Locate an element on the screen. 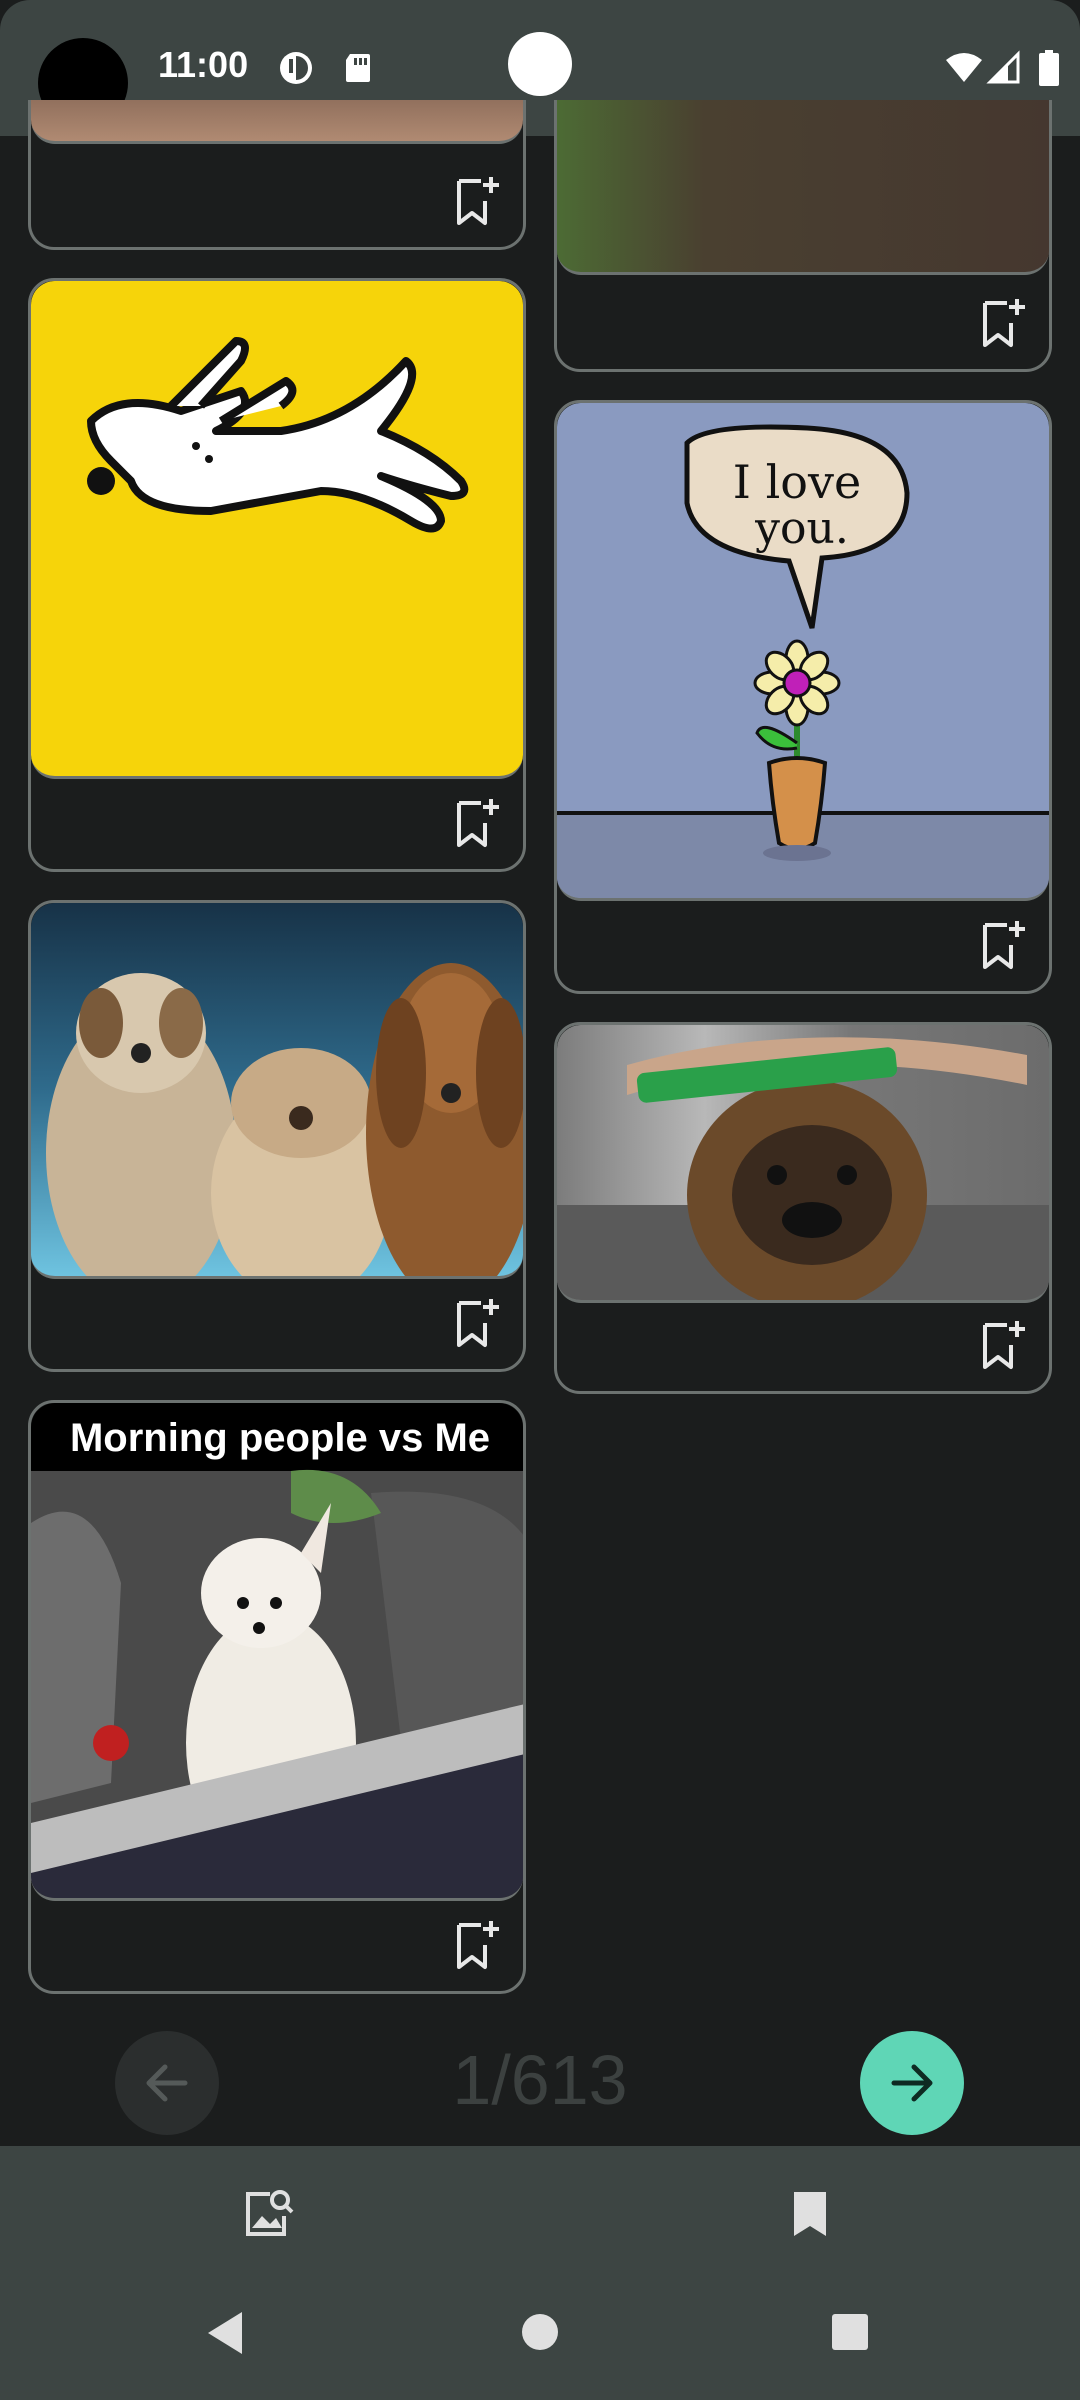  next-page-button is located at coordinates (912, 2083).